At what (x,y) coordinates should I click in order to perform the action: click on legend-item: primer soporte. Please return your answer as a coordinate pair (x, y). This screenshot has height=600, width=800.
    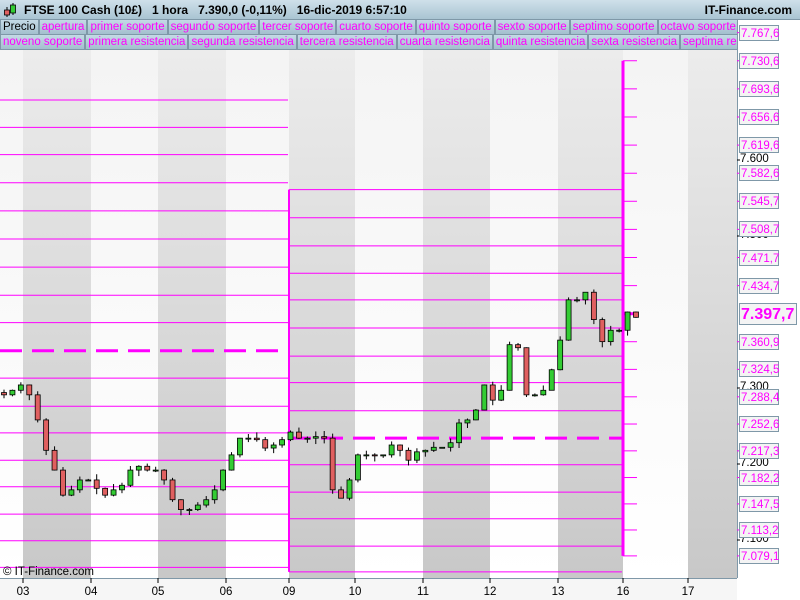
    Looking at the image, I should click on (127, 27).